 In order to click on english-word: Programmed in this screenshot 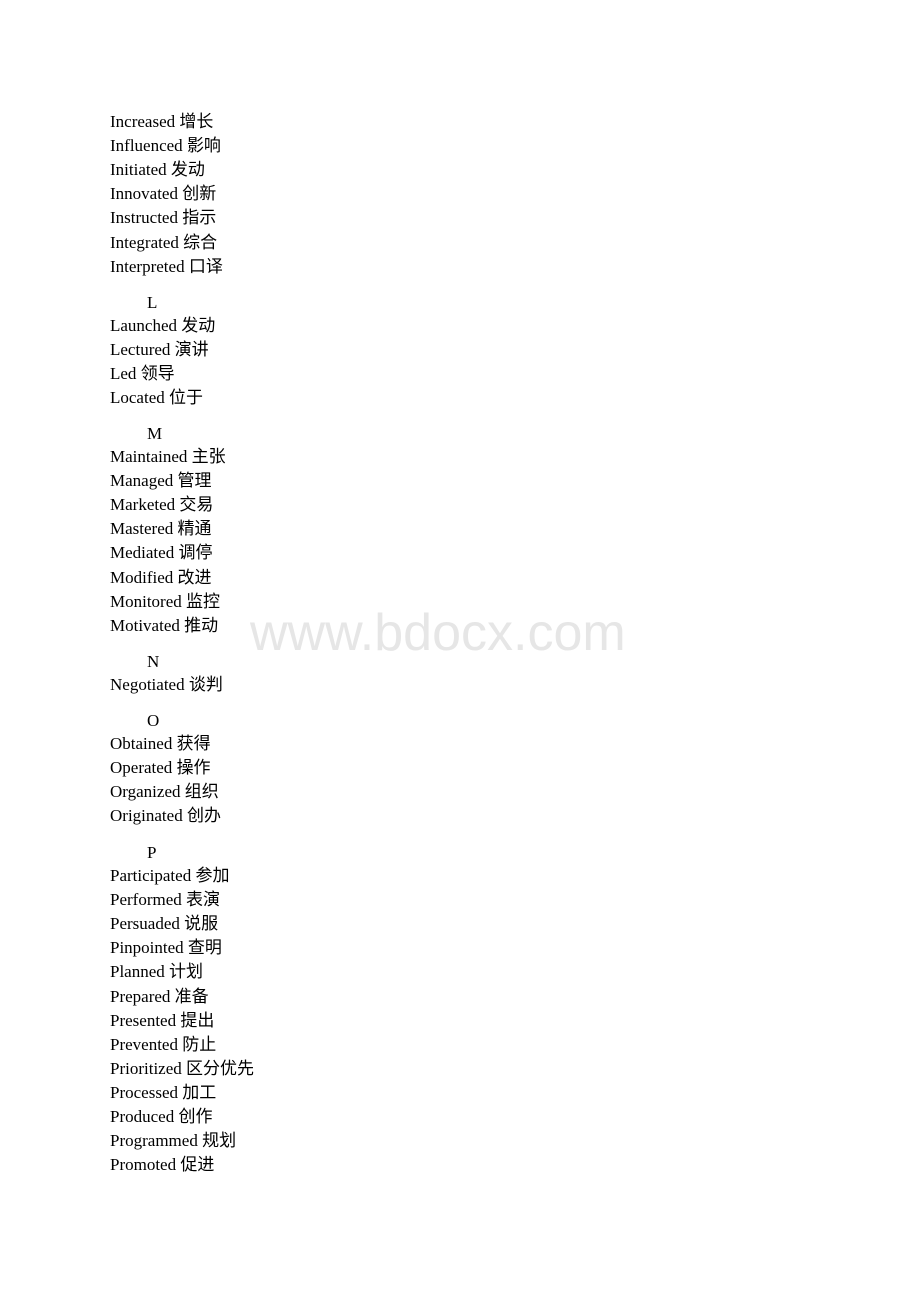, I will do `click(154, 1141)`.